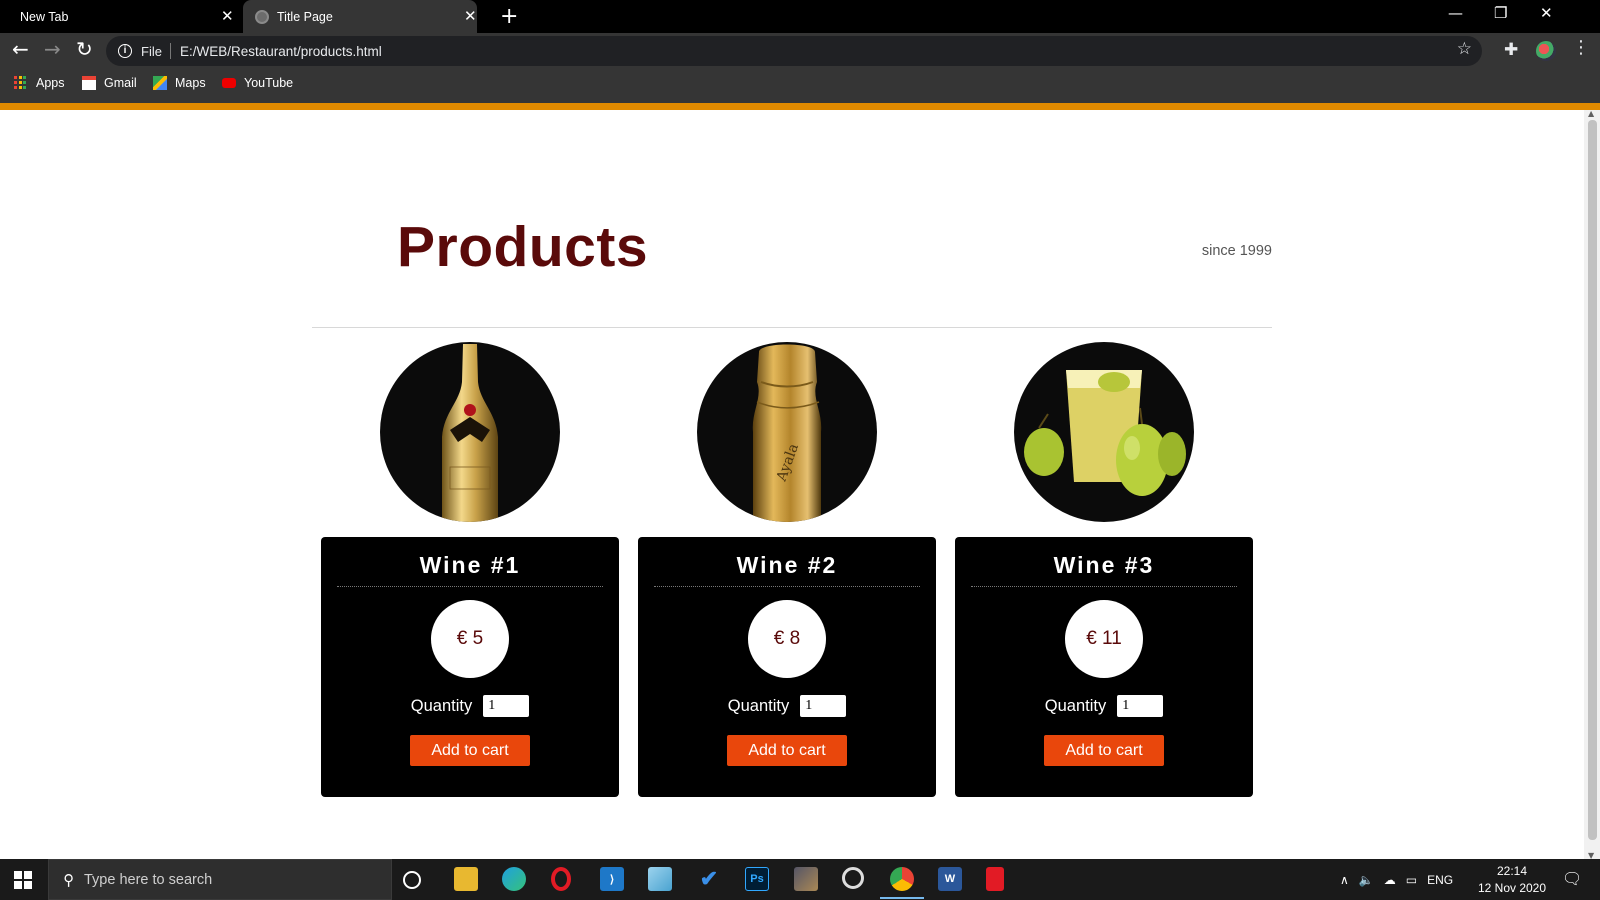  Describe the element at coordinates (262, 16) in the screenshot. I see `globe-icon` at that location.